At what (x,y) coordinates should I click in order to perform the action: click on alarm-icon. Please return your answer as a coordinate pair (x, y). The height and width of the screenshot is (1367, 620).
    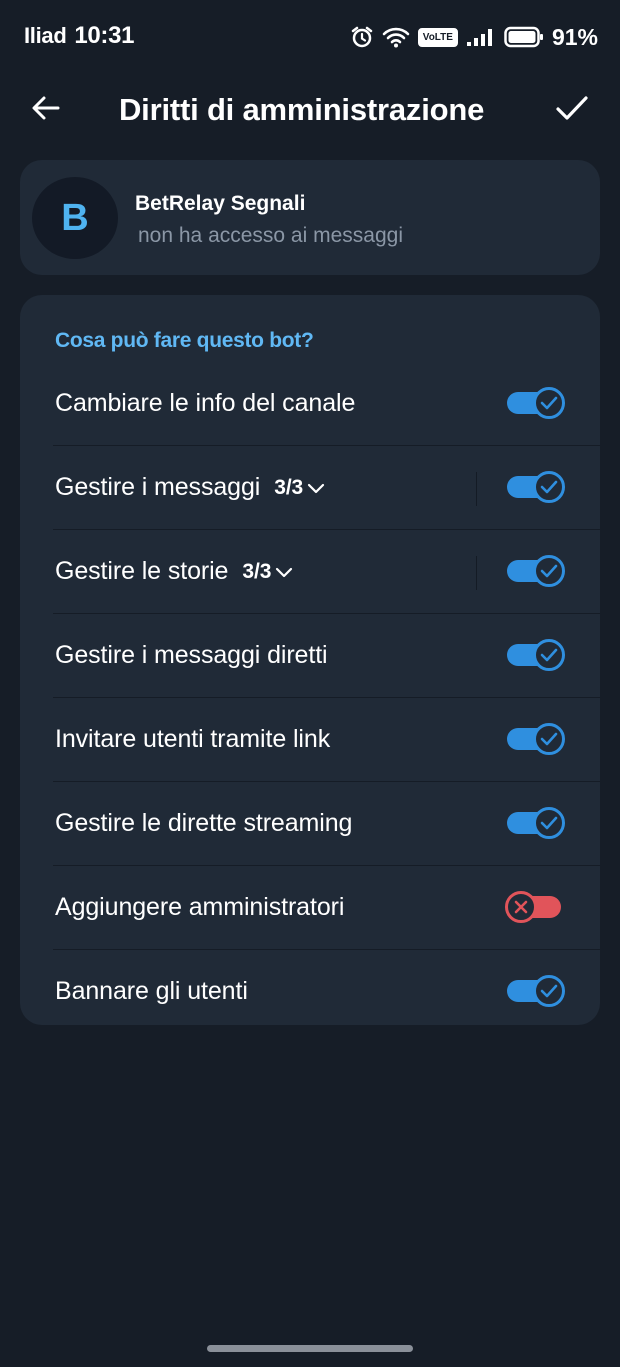
    Looking at the image, I should click on (362, 37).